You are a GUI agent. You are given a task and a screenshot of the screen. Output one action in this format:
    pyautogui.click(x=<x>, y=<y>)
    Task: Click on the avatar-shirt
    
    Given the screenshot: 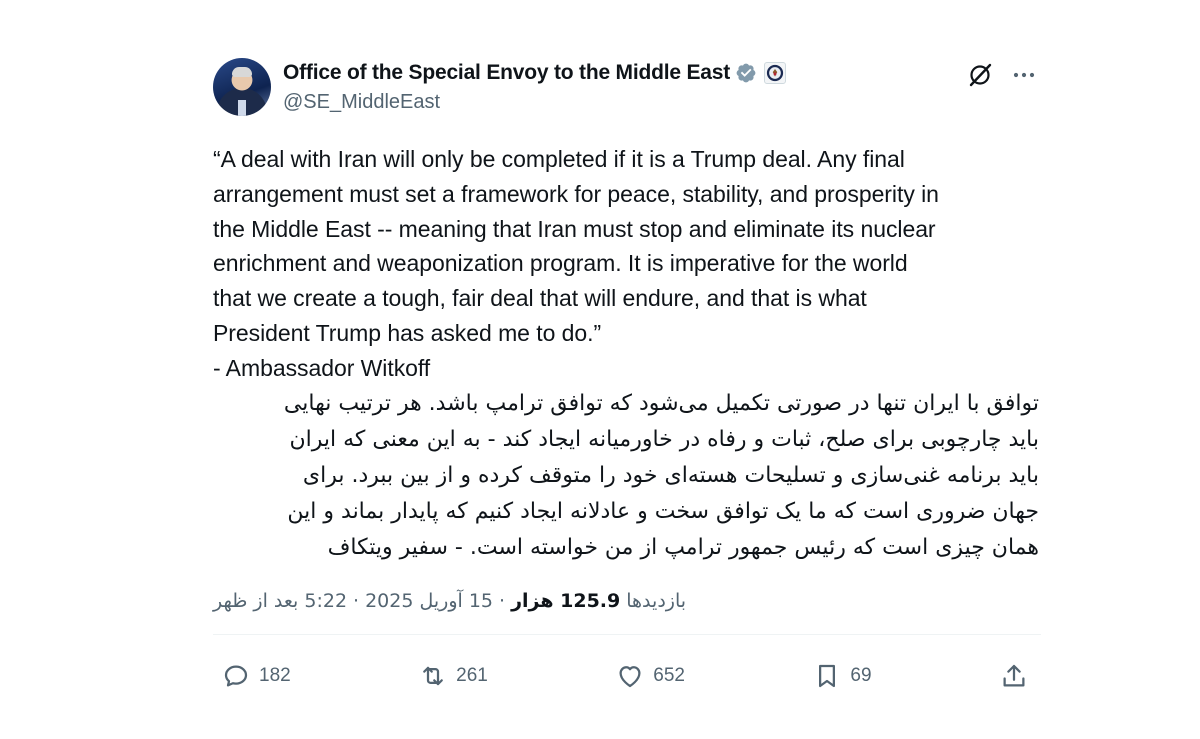 What is the action you would take?
    pyautogui.click(x=242, y=108)
    